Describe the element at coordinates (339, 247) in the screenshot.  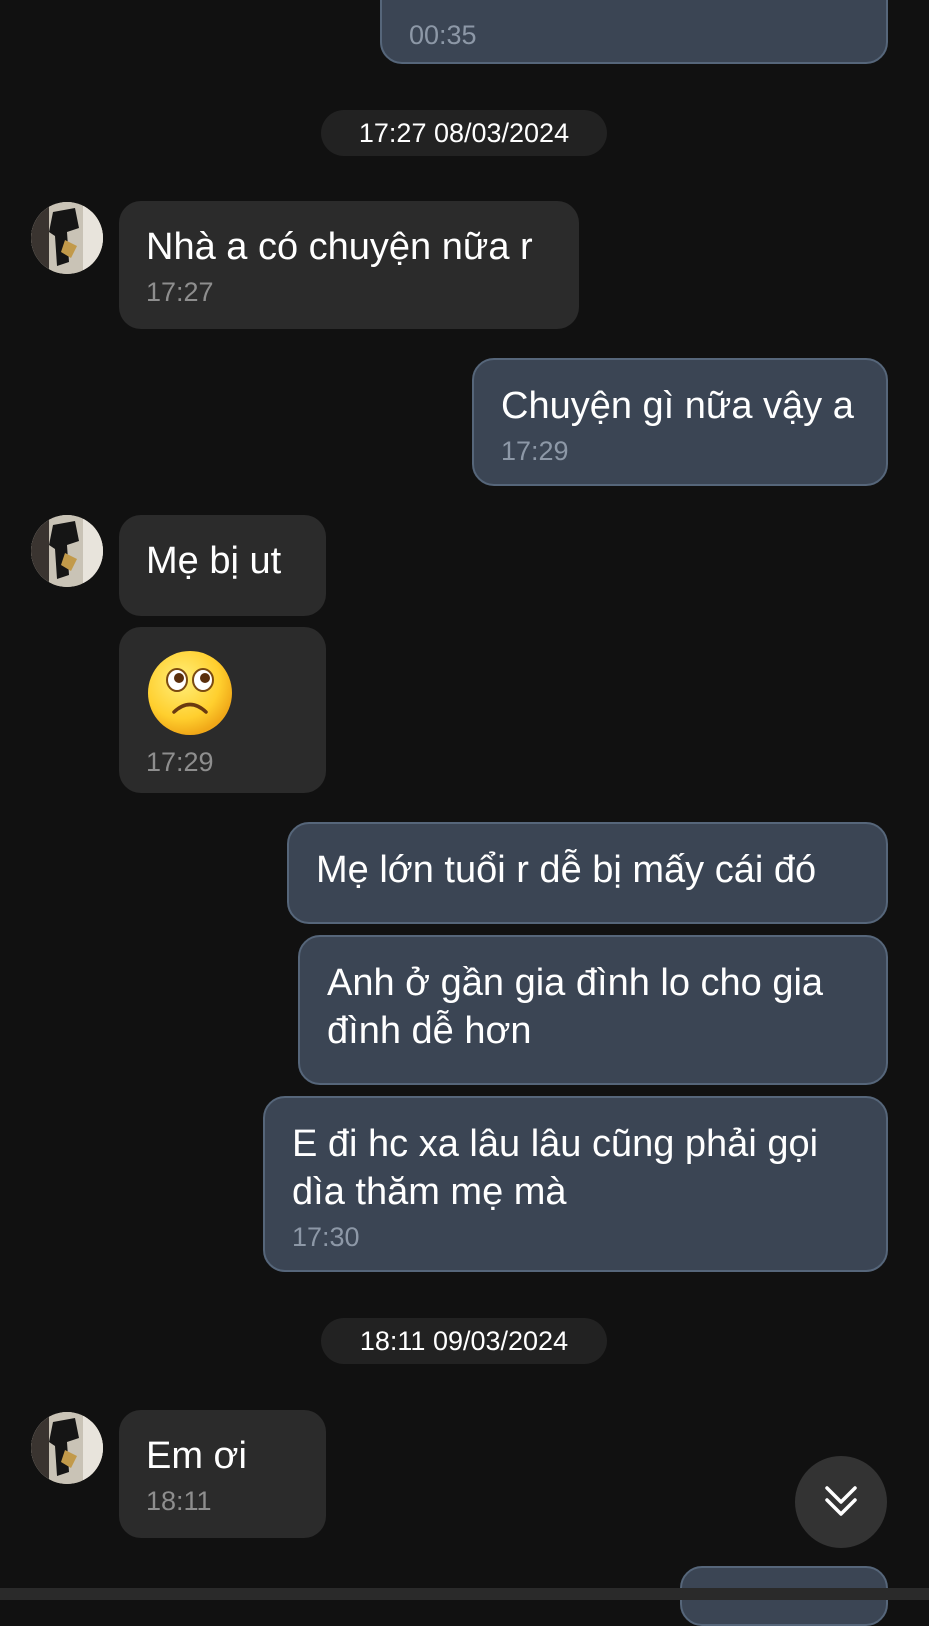
I see `message-text: Nhà a có chuyện nữa r` at that location.